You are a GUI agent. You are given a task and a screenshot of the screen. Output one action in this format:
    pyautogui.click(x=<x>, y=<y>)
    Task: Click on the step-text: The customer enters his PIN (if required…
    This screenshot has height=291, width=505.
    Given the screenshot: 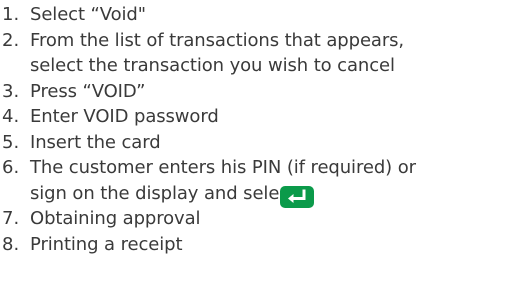 What is the action you would take?
    pyautogui.click(x=223, y=180)
    